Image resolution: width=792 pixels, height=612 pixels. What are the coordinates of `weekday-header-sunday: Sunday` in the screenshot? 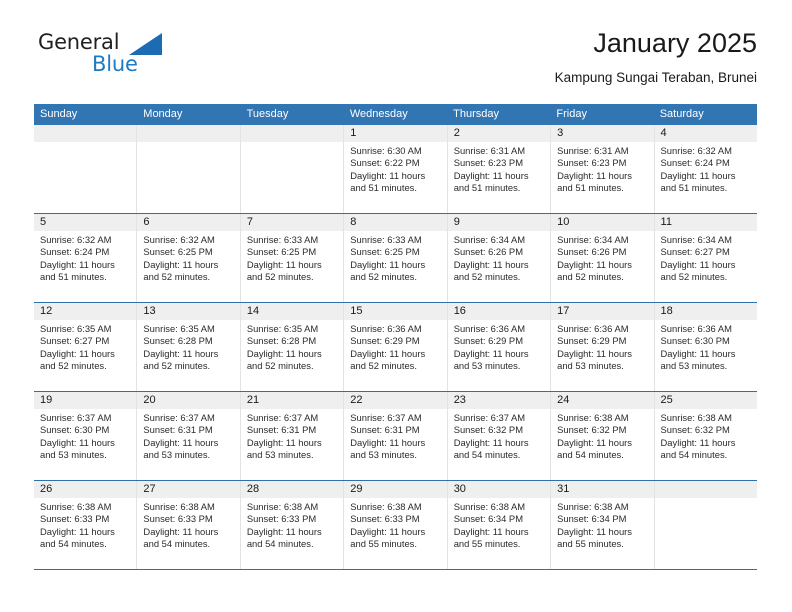 It's located at (59, 114).